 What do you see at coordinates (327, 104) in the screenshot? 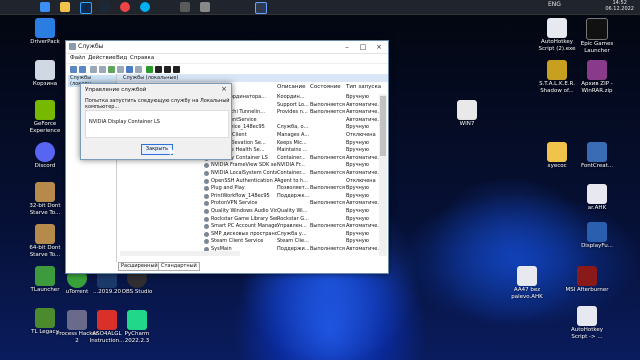
I see `service-state: Выполняется` at bounding box center [327, 104].